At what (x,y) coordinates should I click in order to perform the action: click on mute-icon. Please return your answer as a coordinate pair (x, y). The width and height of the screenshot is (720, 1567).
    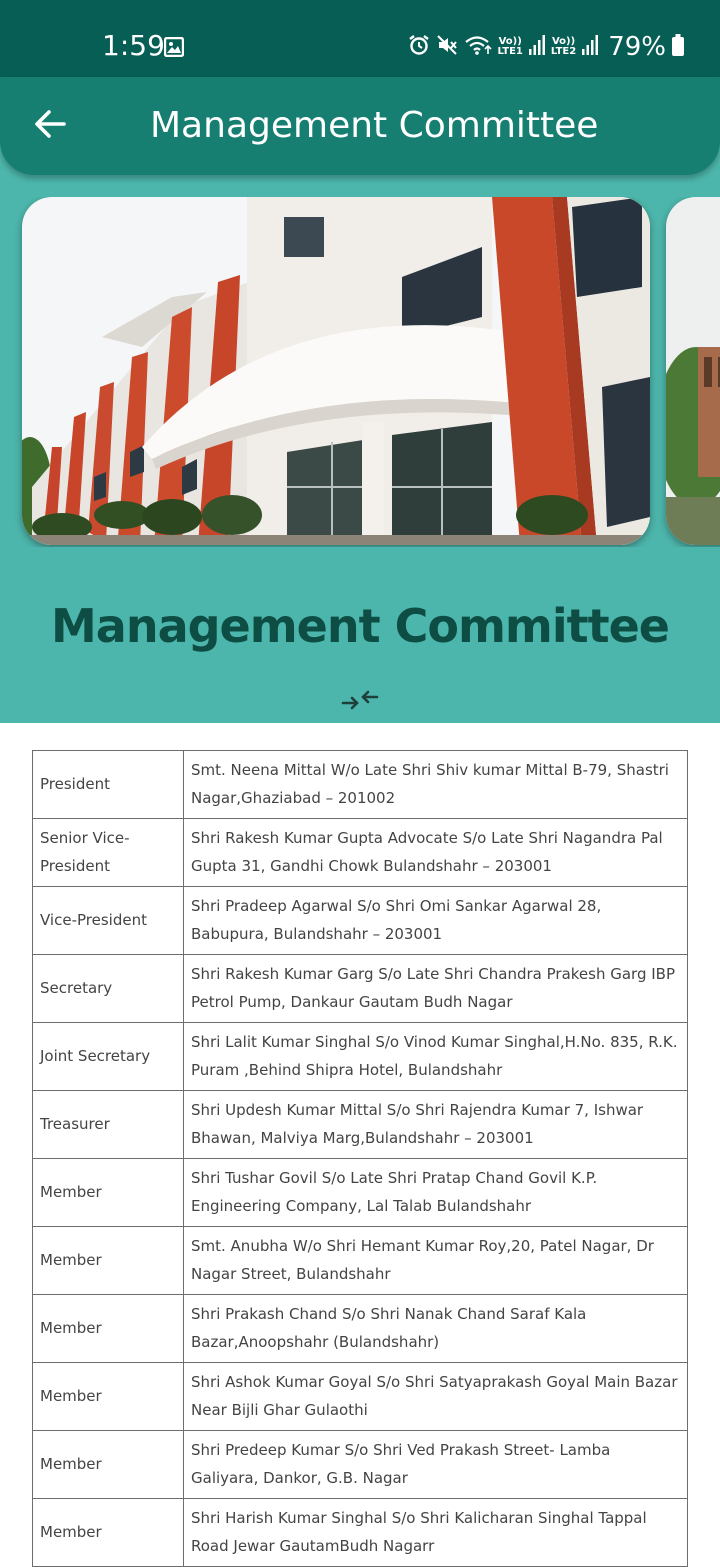
    Looking at the image, I should click on (447, 47).